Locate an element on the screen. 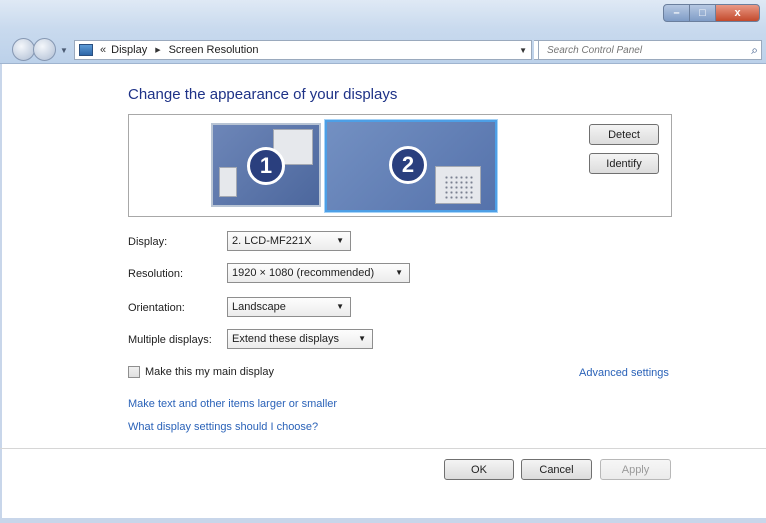 This screenshot has height=523, width=766. window-controls: – □ x is located at coordinates (711, 14).